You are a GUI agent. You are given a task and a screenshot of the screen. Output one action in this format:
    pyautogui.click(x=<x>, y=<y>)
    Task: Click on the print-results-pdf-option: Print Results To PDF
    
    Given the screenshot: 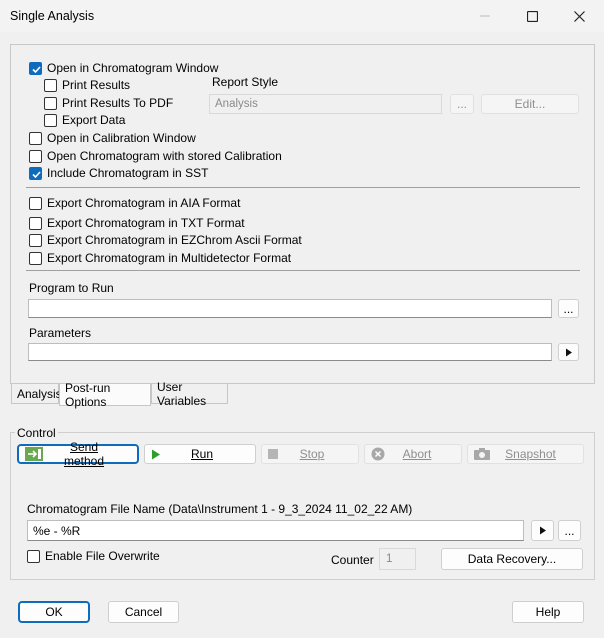 What is the action you would take?
    pyautogui.click(x=108, y=103)
    